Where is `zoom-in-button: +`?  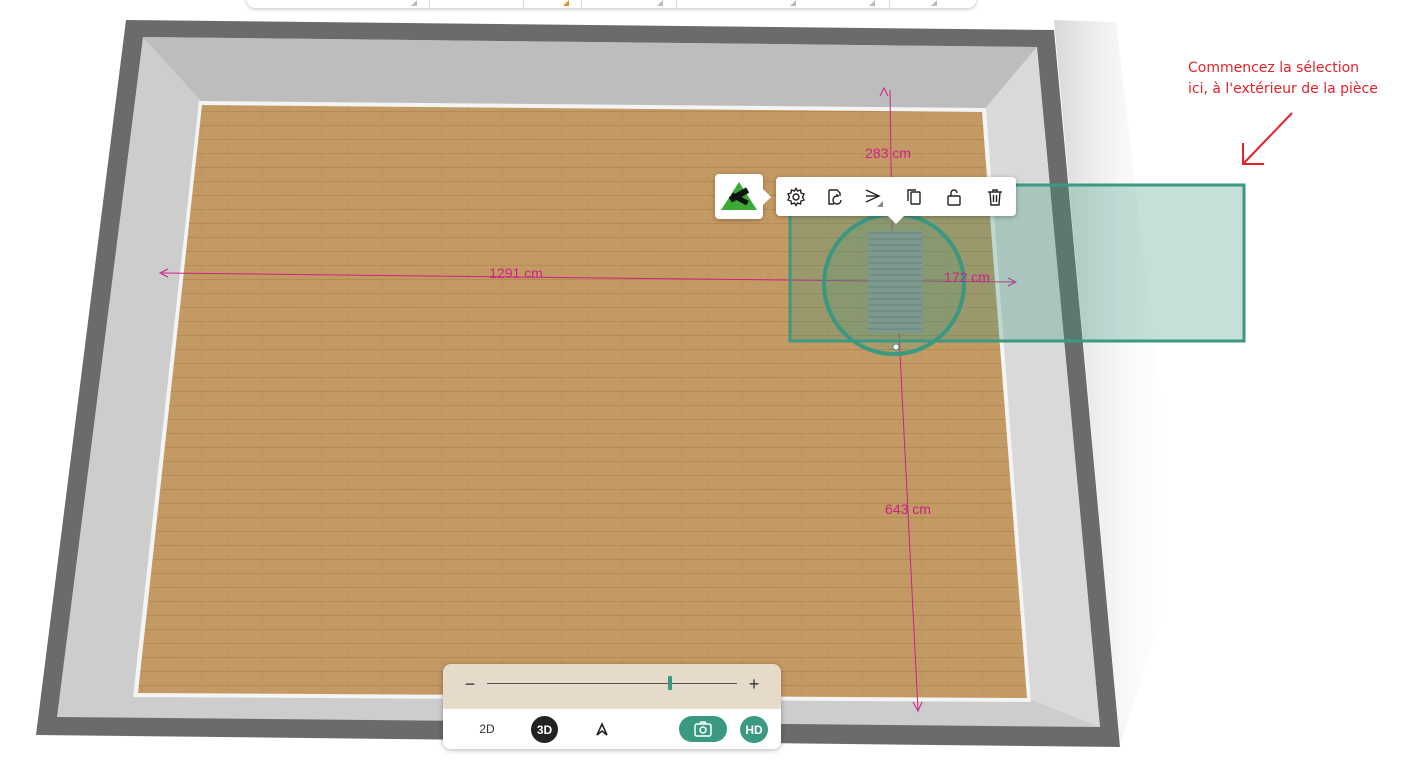 zoom-in-button: + is located at coordinates (754, 684).